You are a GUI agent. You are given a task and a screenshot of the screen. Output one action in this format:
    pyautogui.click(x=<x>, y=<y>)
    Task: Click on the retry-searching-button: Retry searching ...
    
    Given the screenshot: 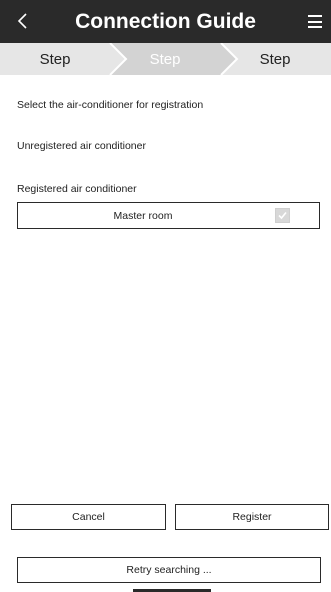 What is the action you would take?
    pyautogui.click(x=169, y=570)
    